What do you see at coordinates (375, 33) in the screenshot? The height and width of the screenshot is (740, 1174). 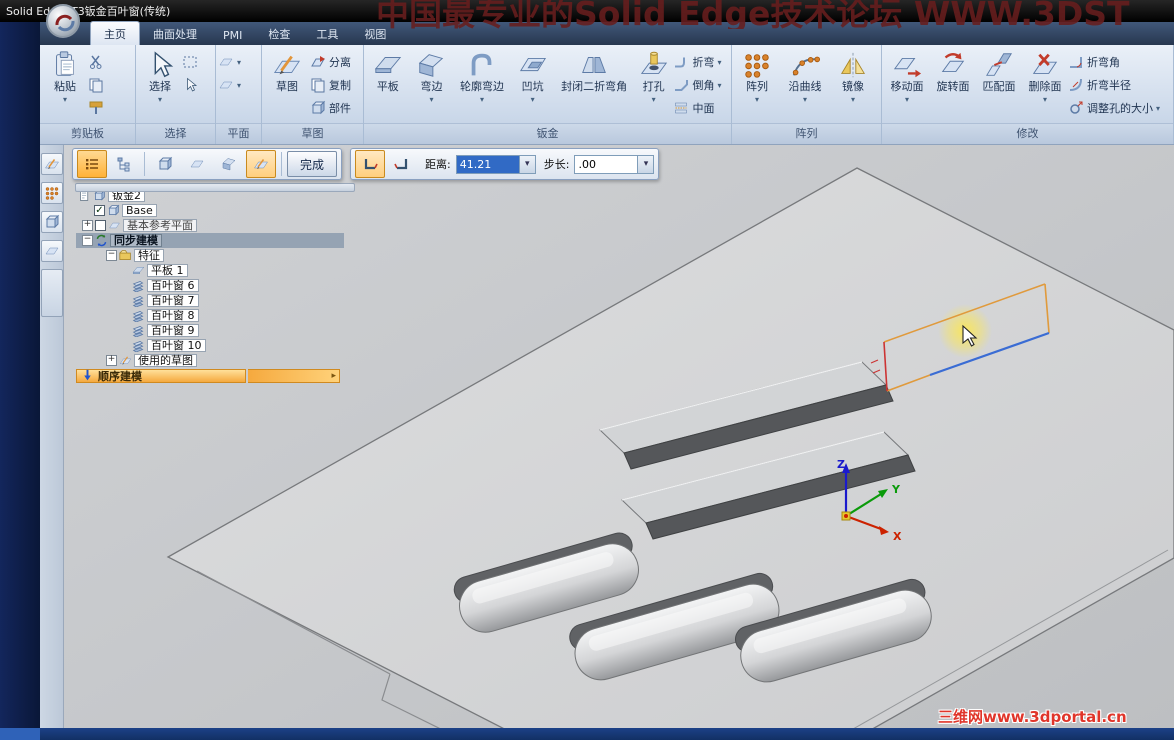 I see `tab-view: 视图` at bounding box center [375, 33].